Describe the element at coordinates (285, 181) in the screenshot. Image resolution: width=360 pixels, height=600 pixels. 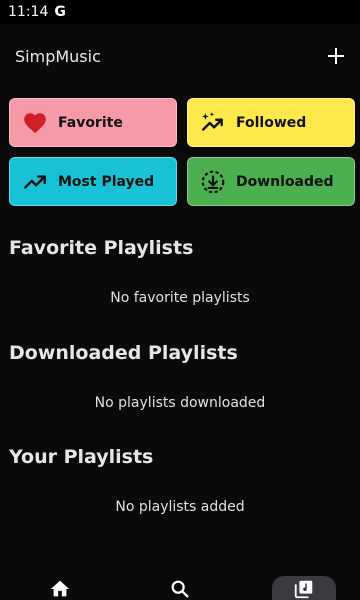
I see `downloaded-label: Downloaded` at that location.